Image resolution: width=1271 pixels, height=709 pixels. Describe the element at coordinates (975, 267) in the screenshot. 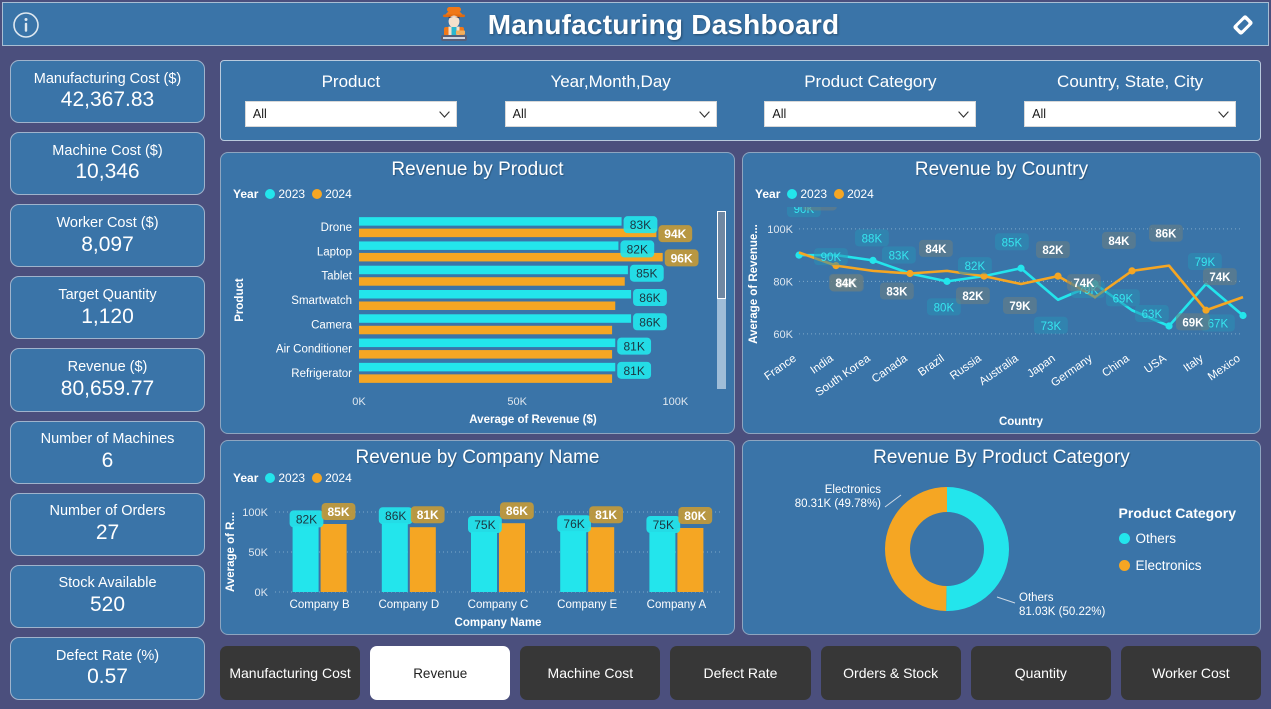

I see `svg-text: 82K` at that location.